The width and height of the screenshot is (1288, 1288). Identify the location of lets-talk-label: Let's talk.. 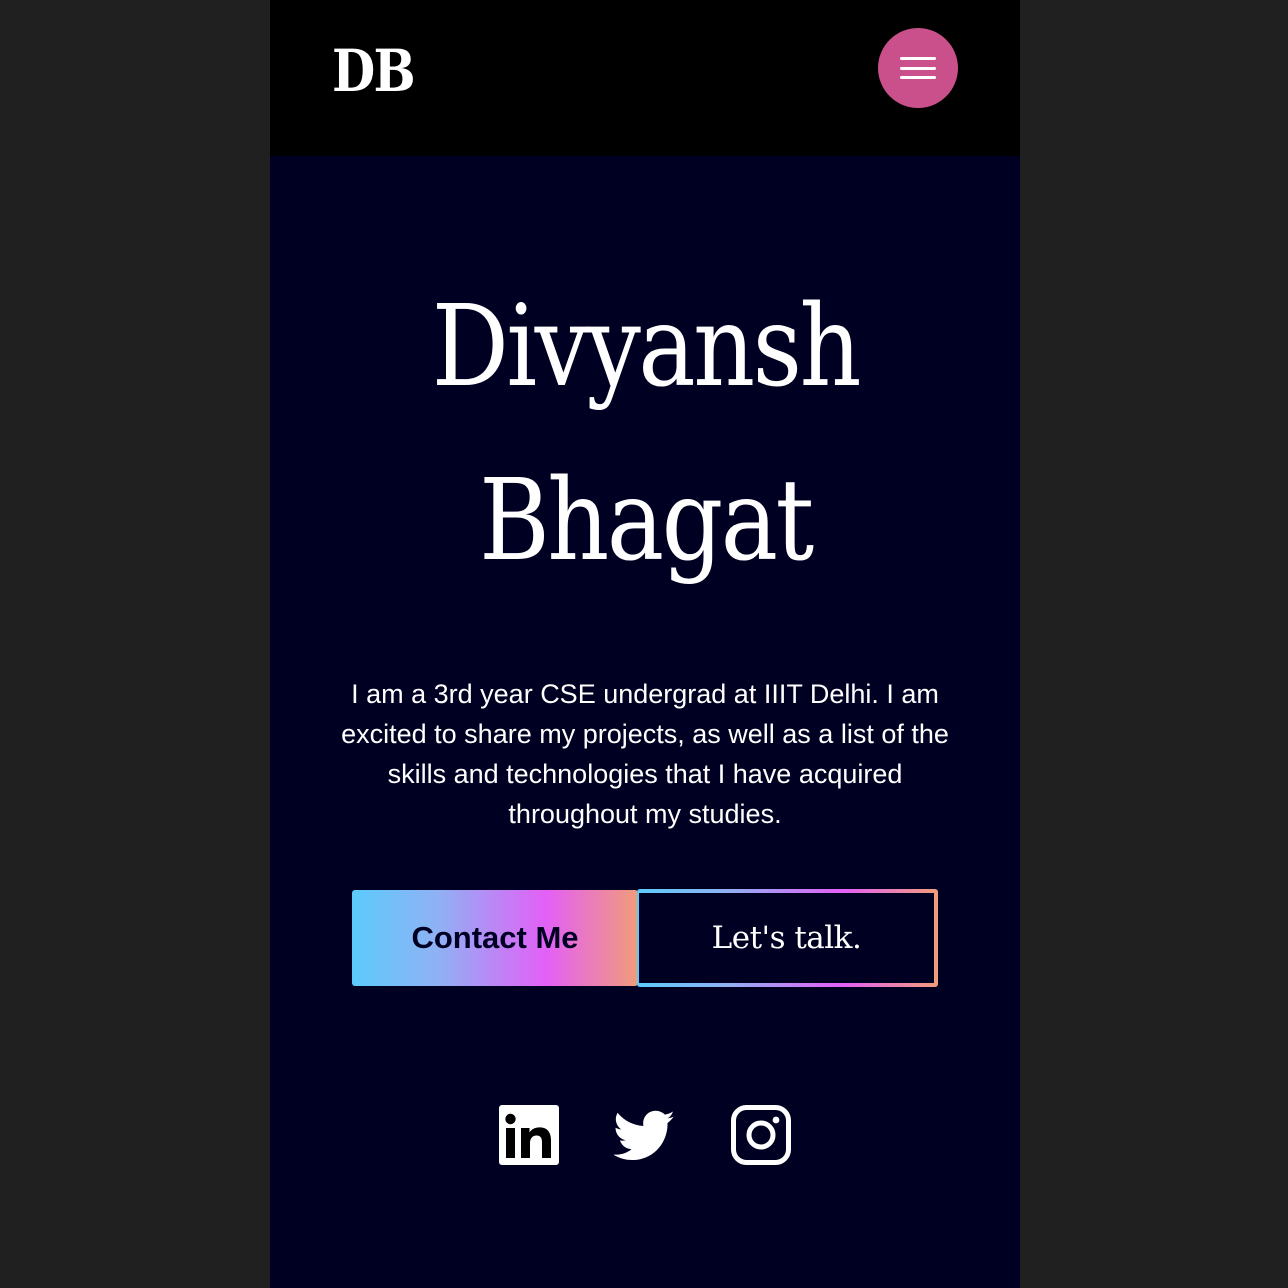
(786, 938).